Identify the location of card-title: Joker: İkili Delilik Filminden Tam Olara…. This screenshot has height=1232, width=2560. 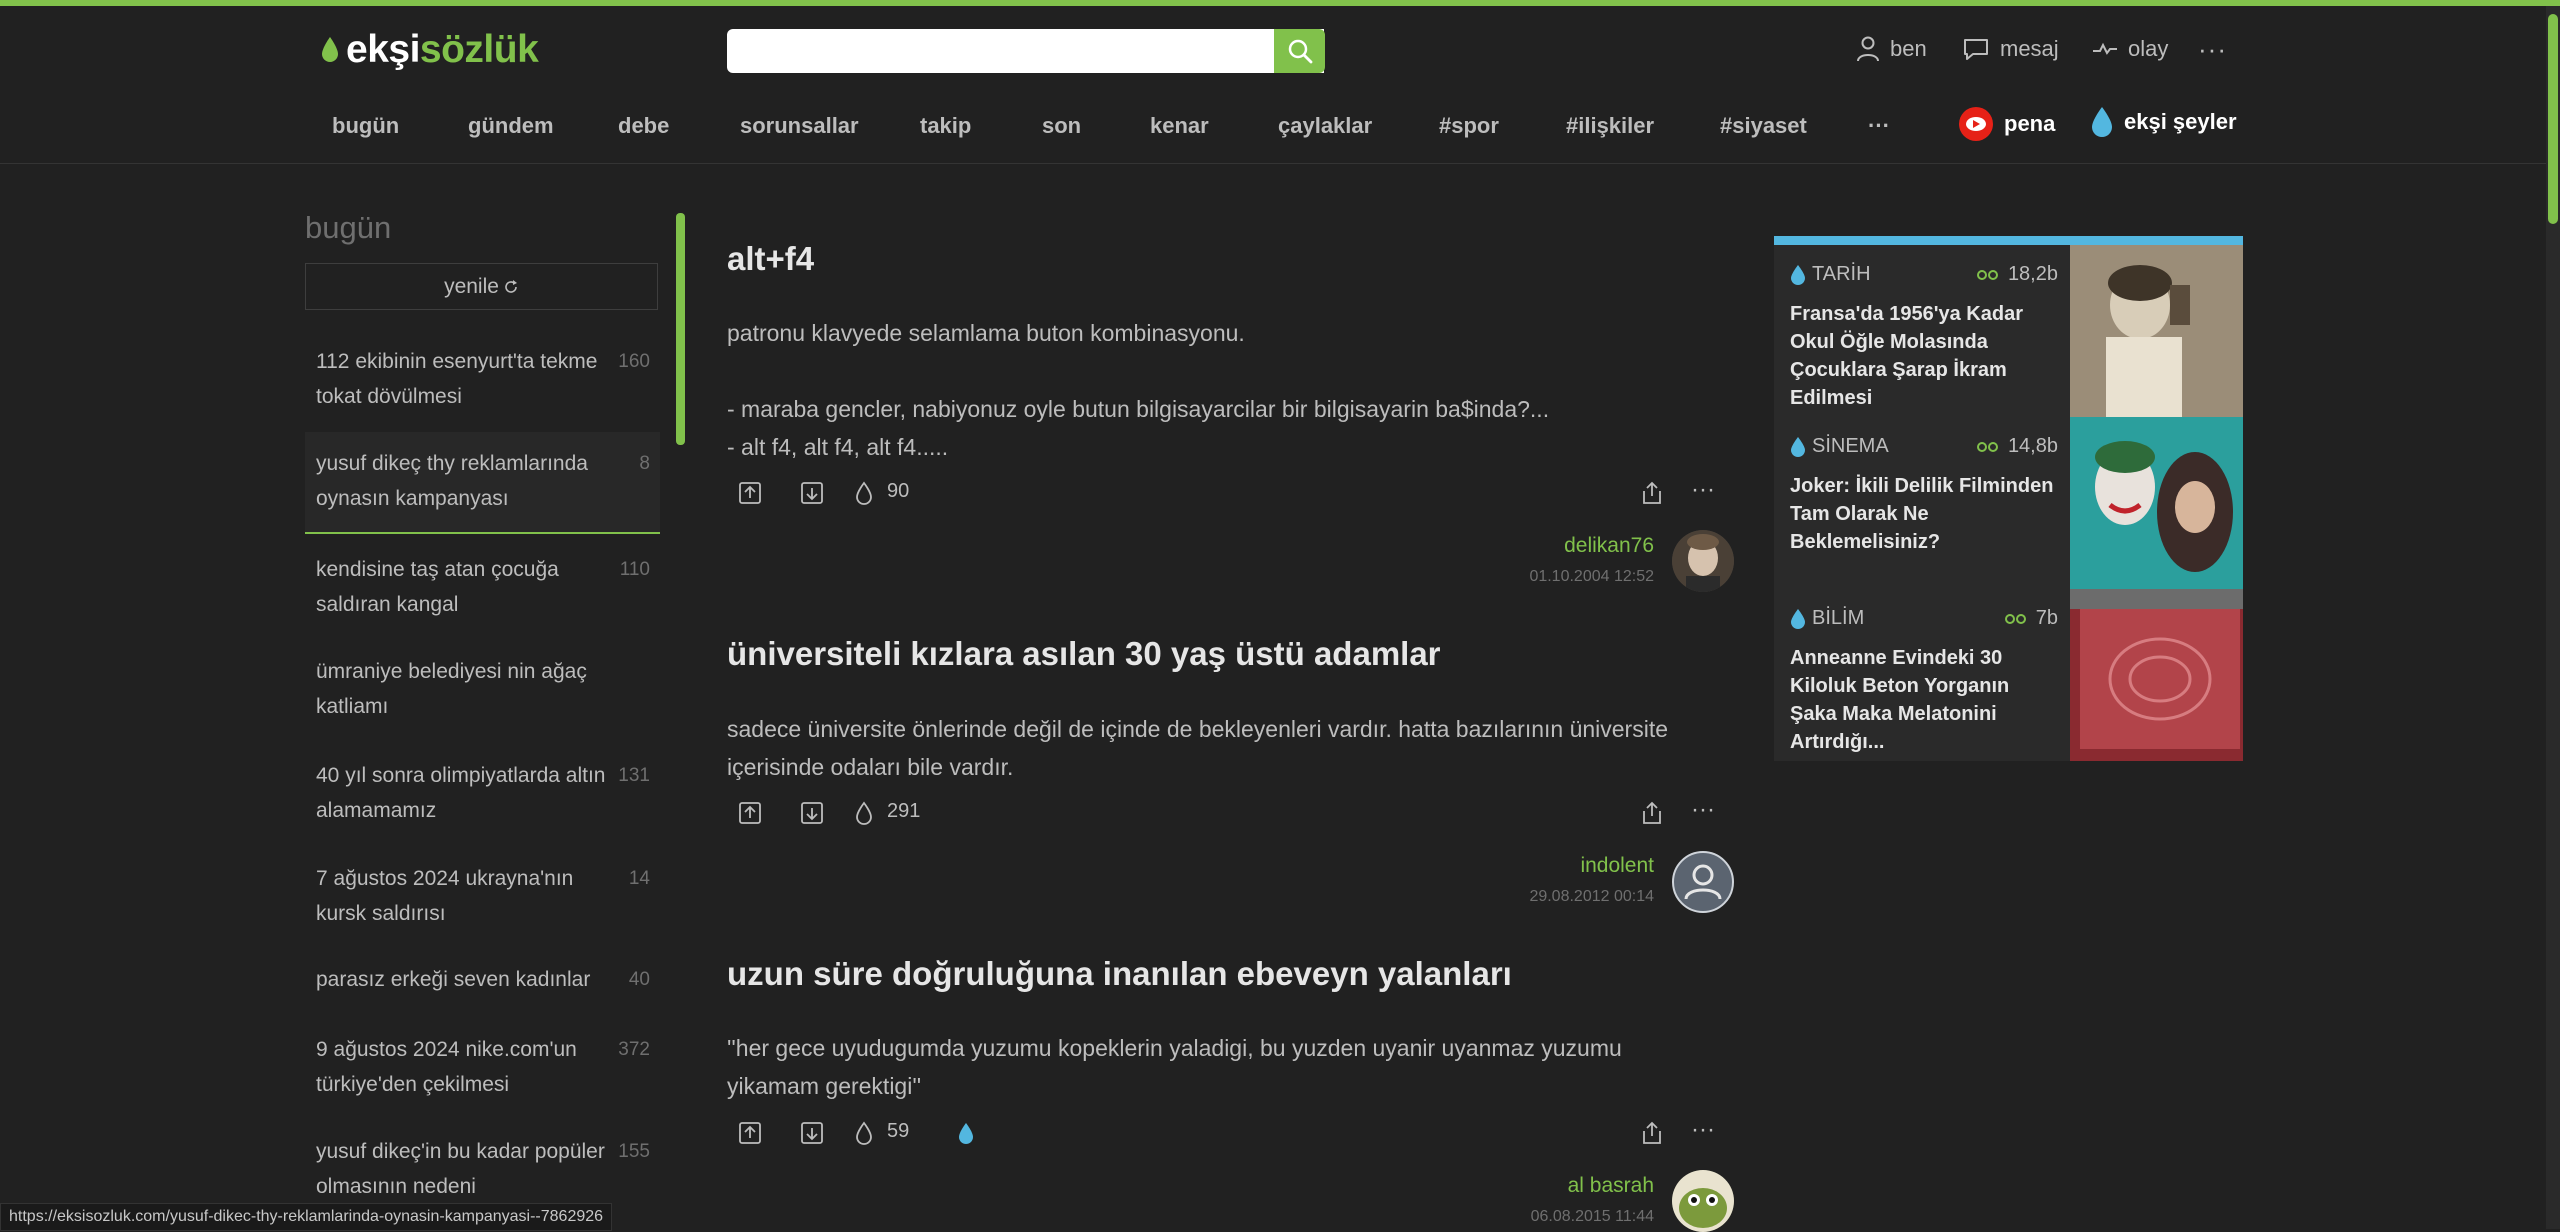
(1925, 514).